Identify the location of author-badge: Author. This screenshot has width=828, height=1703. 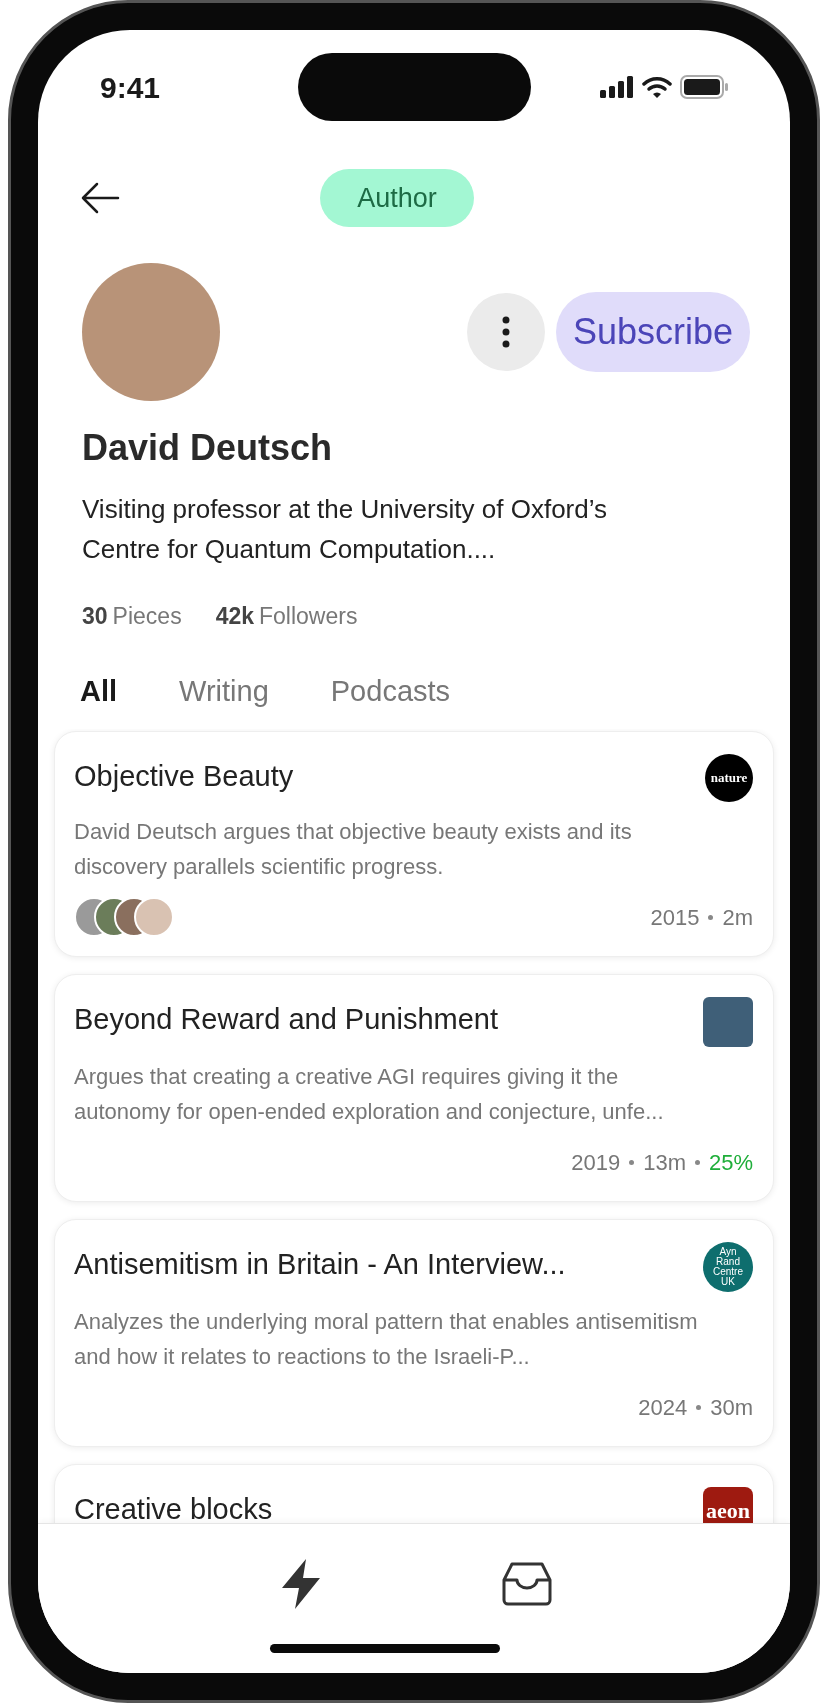
(397, 198).